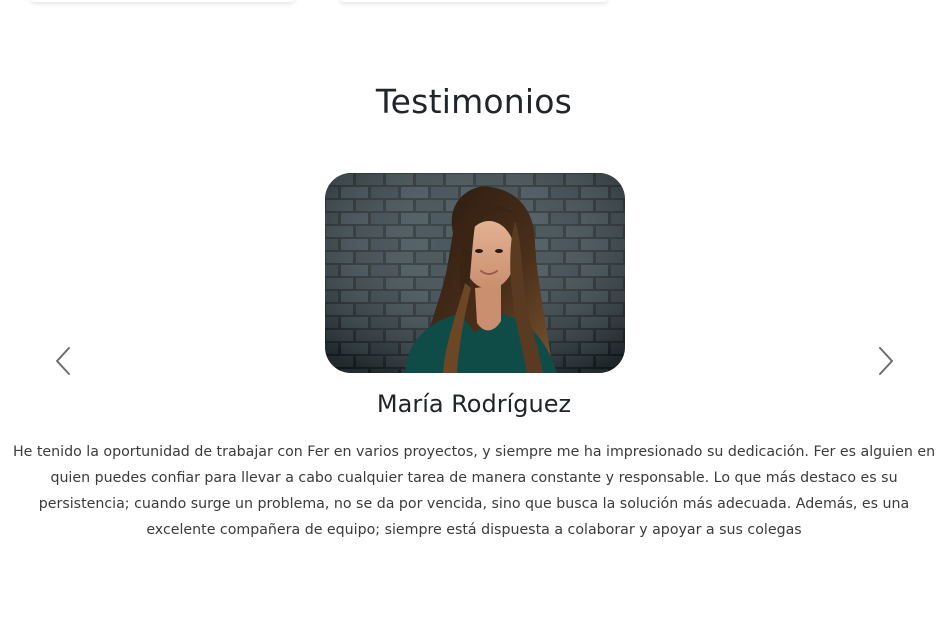 Image resolution: width=948 pixels, height=618 pixels. What do you see at coordinates (474, 101) in the screenshot?
I see `section-title: Testimonios` at bounding box center [474, 101].